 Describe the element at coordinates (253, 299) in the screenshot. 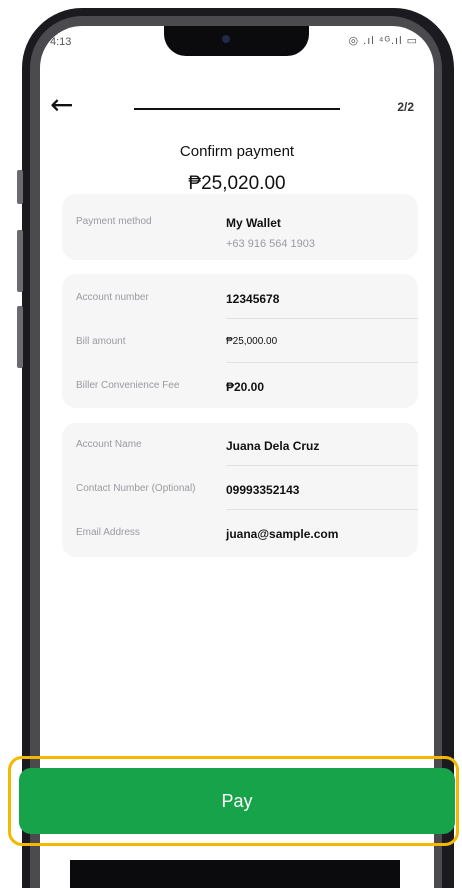

I see `account-number-value: 12345678` at that location.